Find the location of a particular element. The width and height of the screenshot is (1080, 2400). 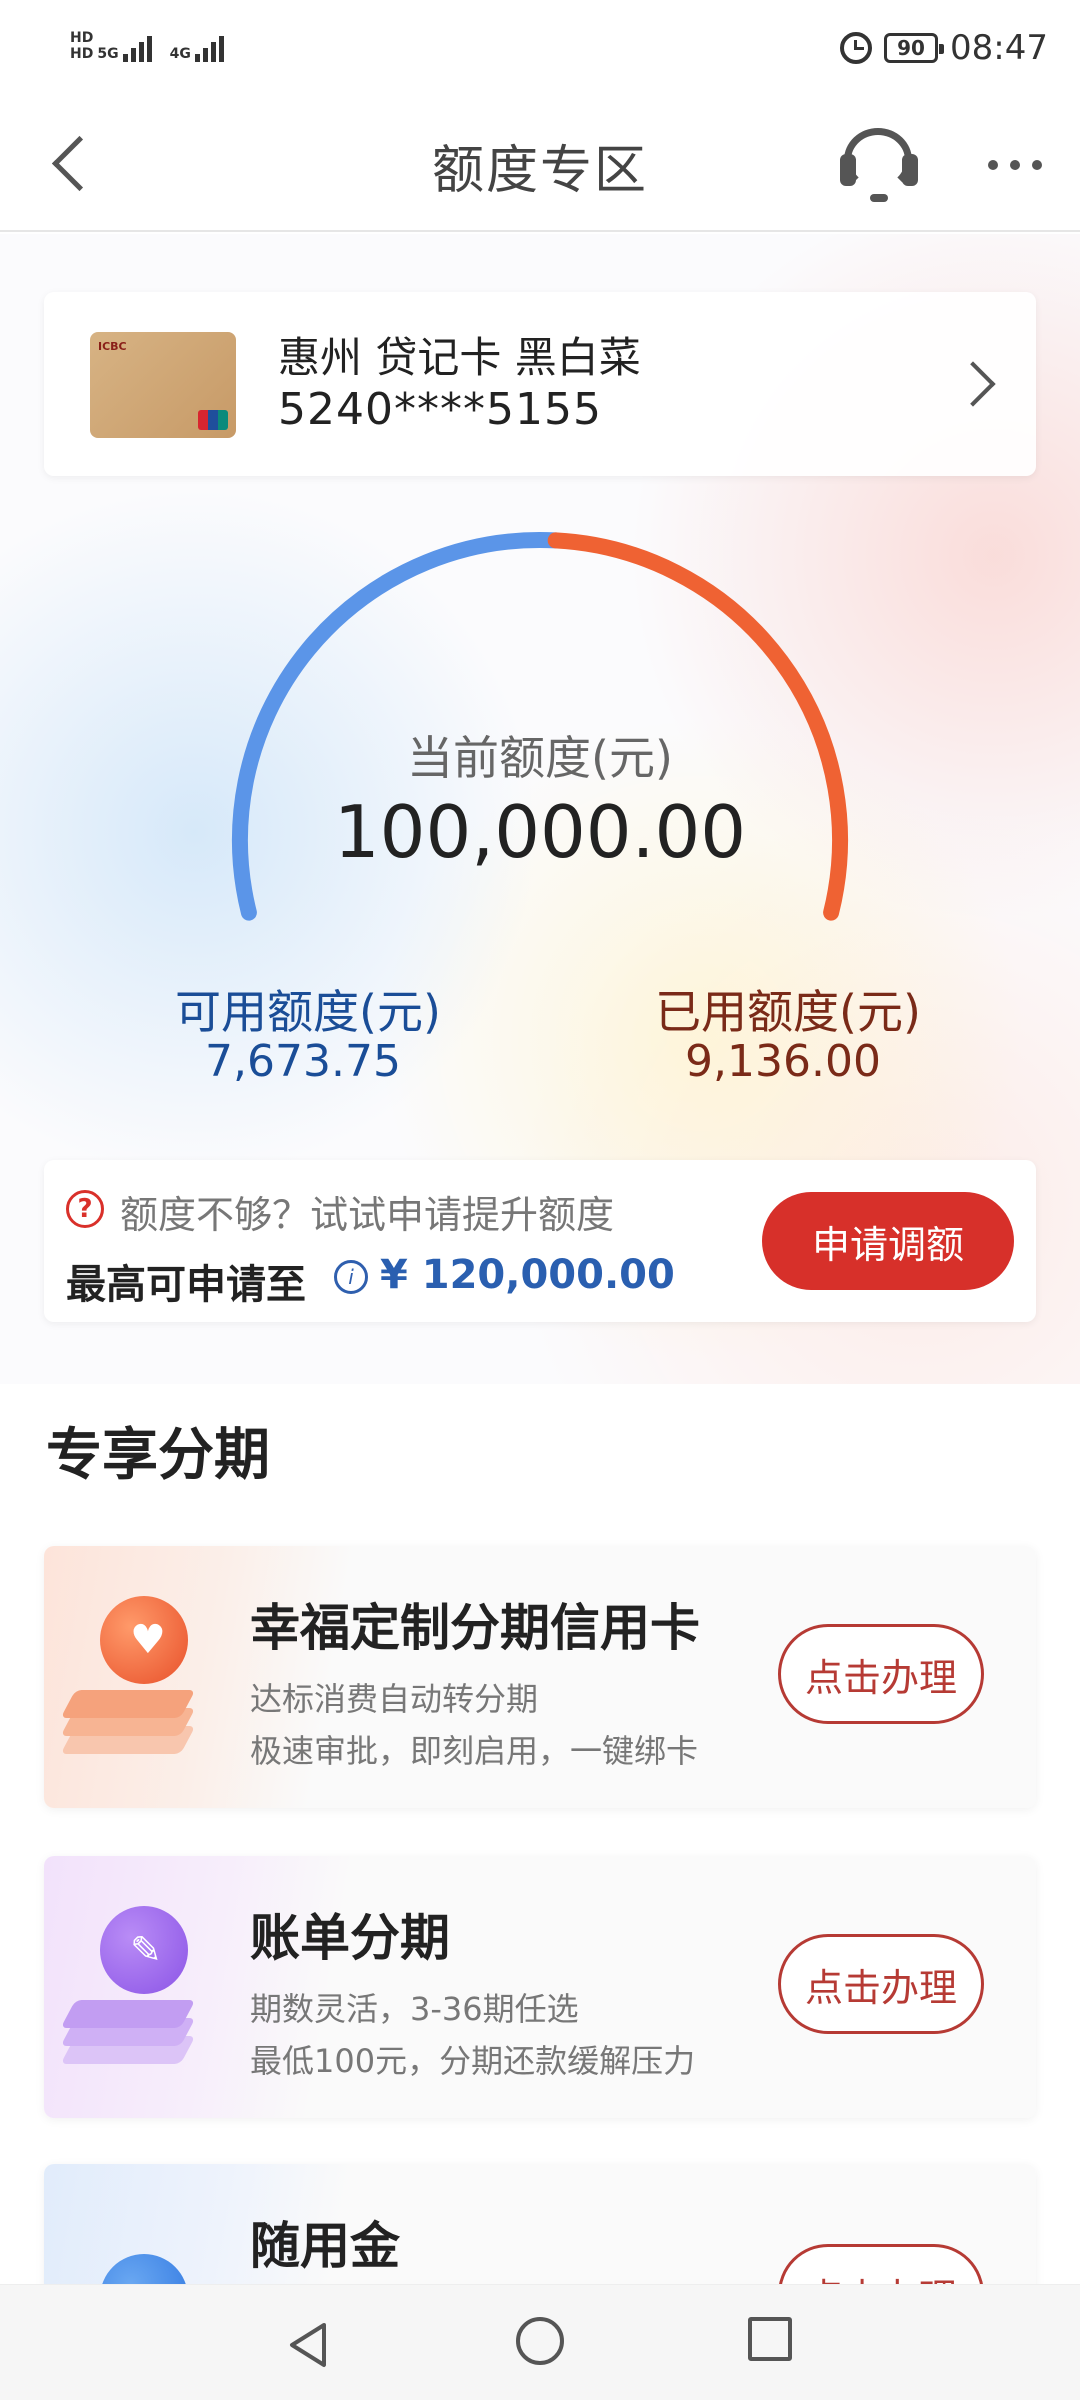

max-apply-label: 最高可申请至 is located at coordinates (186, 1285).